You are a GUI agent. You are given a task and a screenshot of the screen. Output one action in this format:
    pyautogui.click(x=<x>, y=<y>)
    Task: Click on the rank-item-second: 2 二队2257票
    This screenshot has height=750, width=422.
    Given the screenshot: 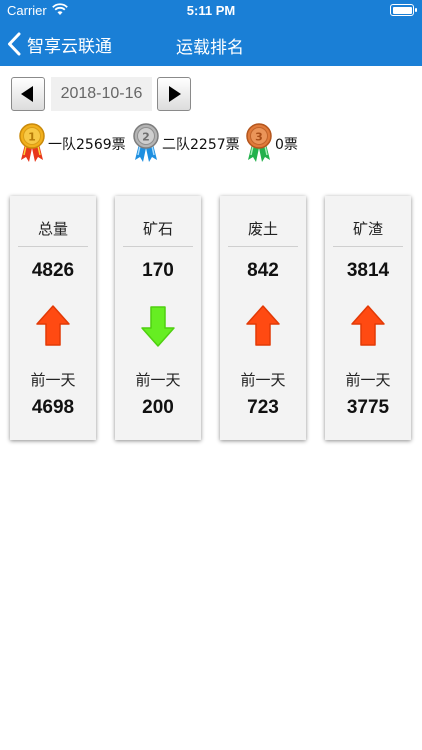 What is the action you would take?
    pyautogui.click(x=185, y=144)
    